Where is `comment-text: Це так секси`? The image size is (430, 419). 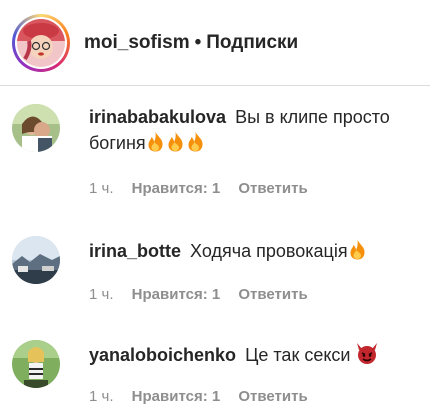
comment-text: Це так секси is located at coordinates (298, 355).